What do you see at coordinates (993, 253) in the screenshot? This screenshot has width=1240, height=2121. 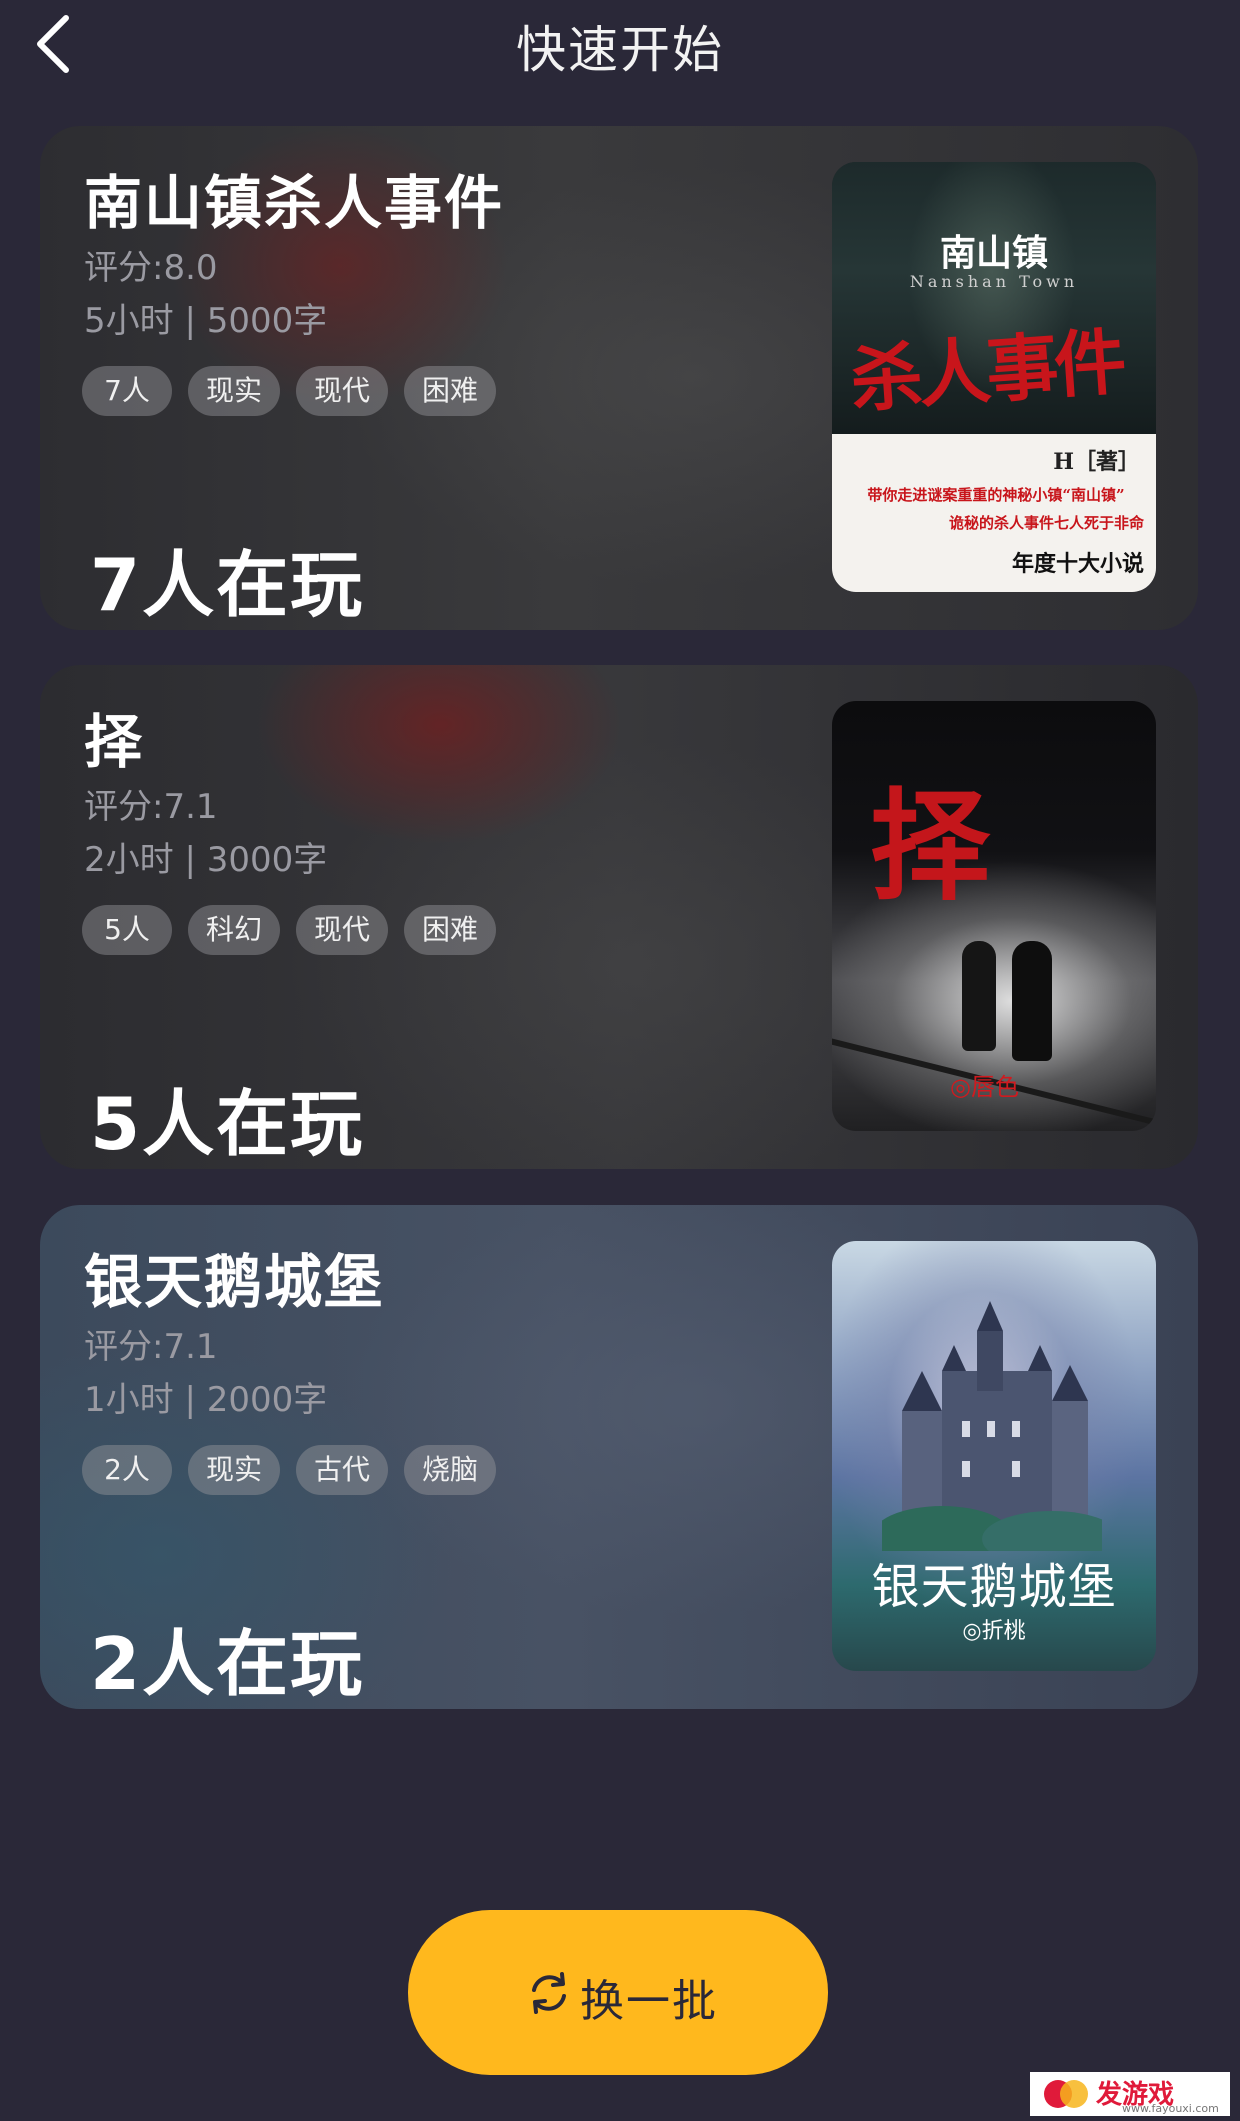 I see `cover-title: 南山镇` at bounding box center [993, 253].